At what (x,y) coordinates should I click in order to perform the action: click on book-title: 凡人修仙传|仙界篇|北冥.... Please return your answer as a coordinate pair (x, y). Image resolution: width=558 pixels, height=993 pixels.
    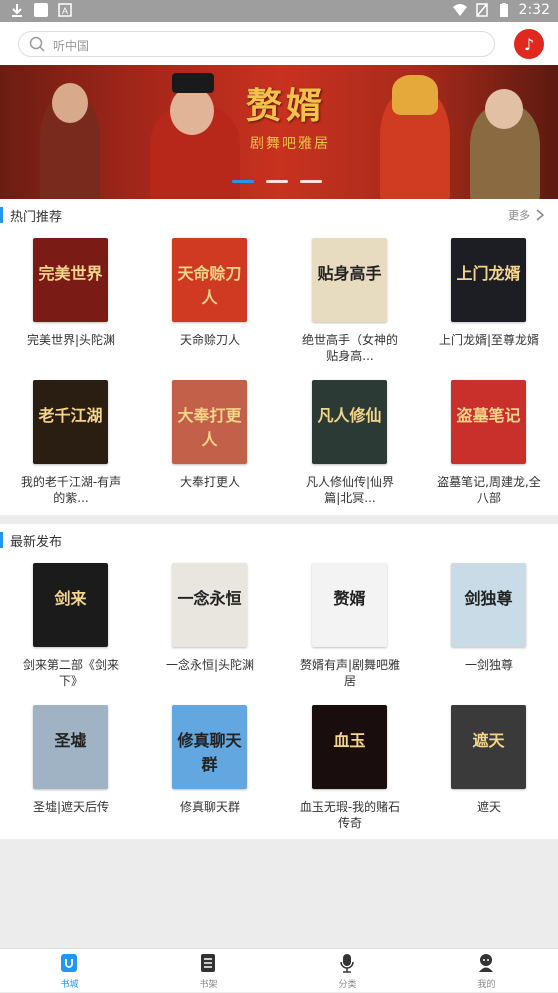
    Looking at the image, I should click on (350, 490).